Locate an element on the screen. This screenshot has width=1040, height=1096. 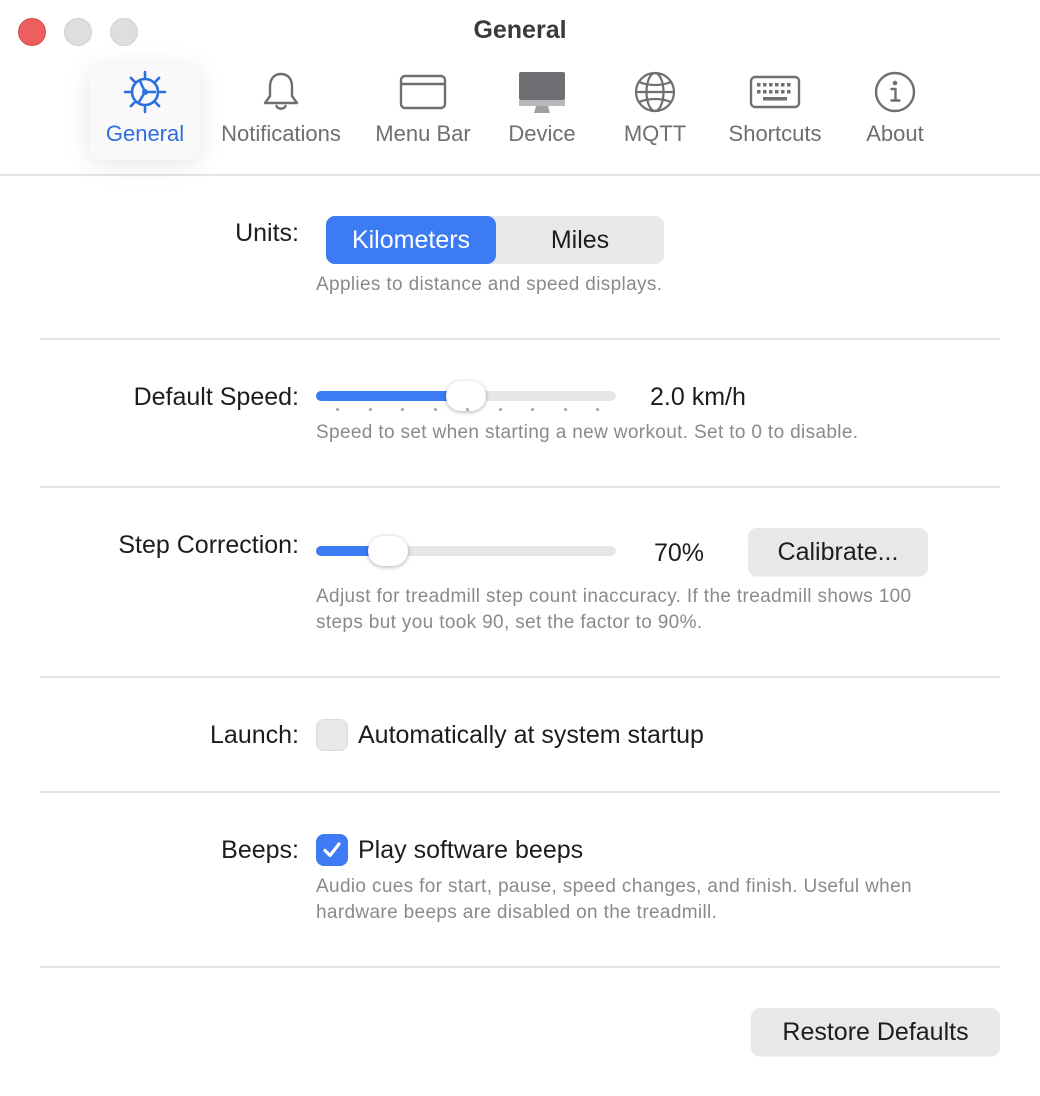
tab-label: About is located at coordinates (895, 133).